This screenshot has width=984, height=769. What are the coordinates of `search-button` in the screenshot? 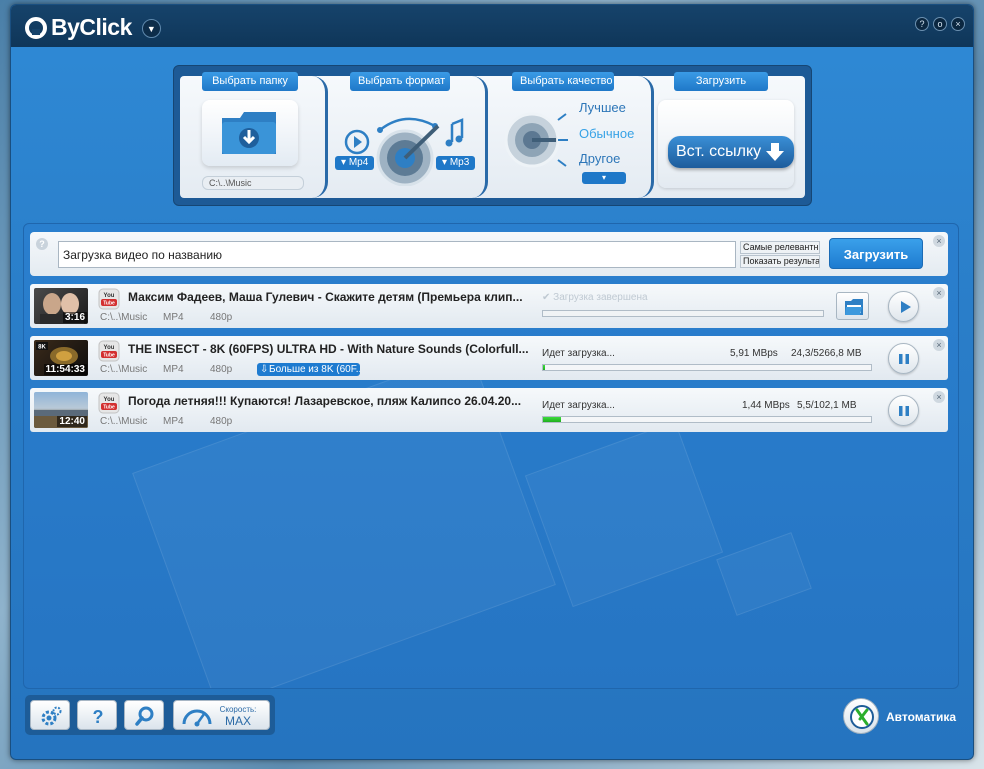 It's located at (144, 715).